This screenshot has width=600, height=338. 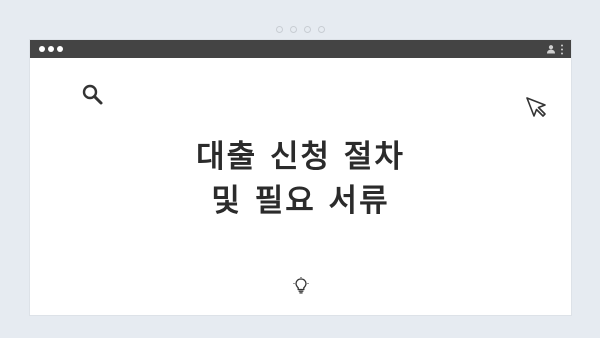 I want to click on kebab-menu-icon, so click(x=562, y=49).